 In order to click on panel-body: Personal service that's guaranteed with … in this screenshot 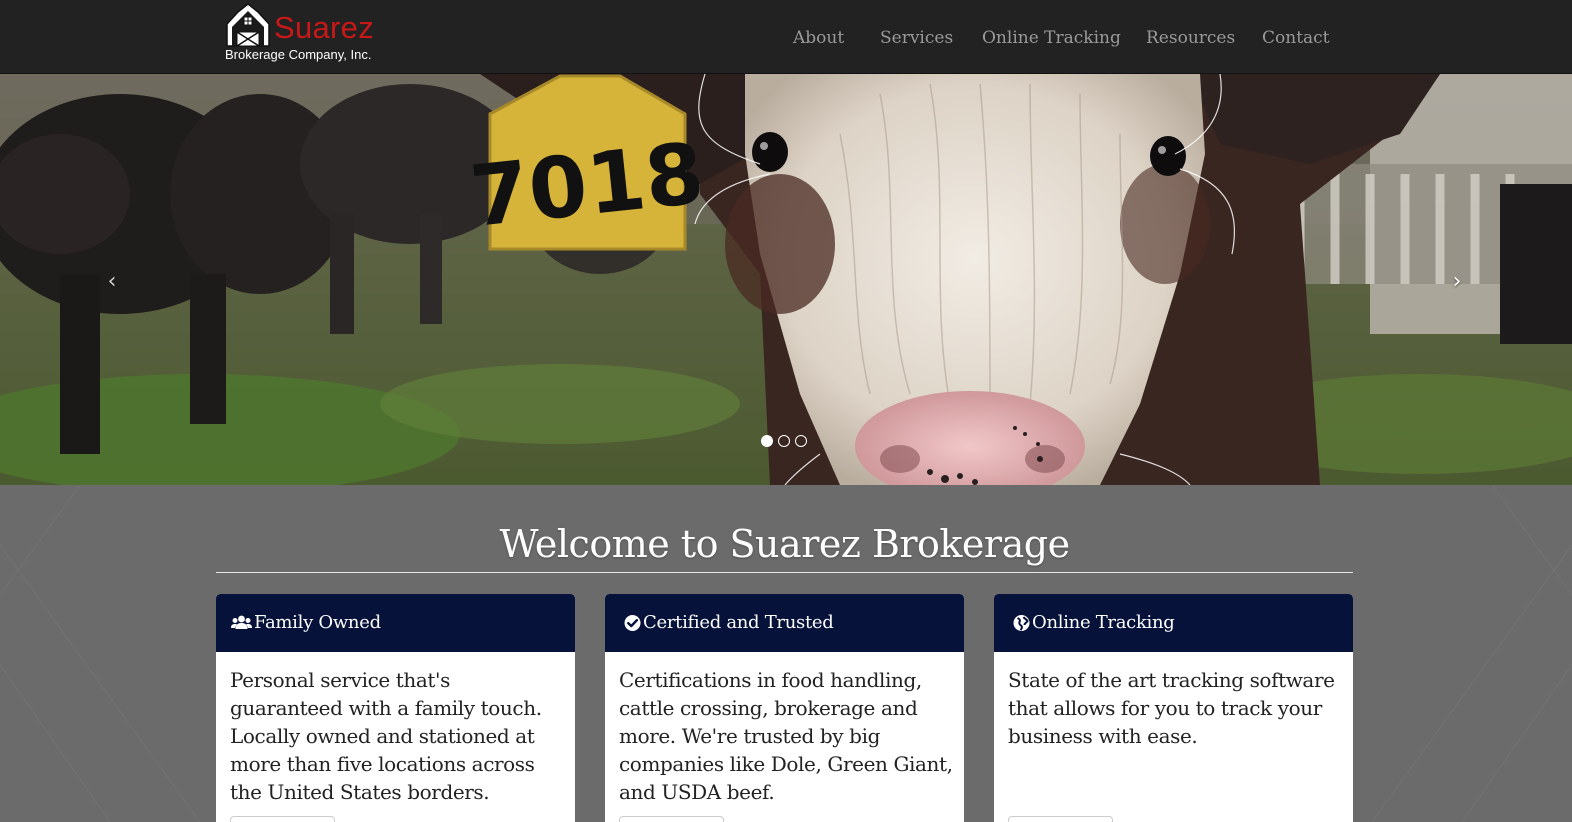, I will do `click(386, 736)`.